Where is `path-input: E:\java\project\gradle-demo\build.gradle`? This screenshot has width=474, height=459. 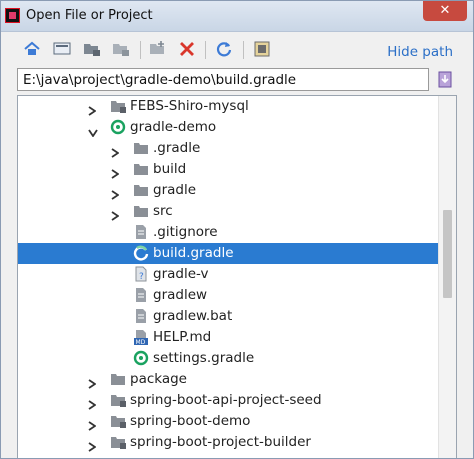 path-input: E:\java\project\gradle-demo\build.gradle is located at coordinates (223, 79).